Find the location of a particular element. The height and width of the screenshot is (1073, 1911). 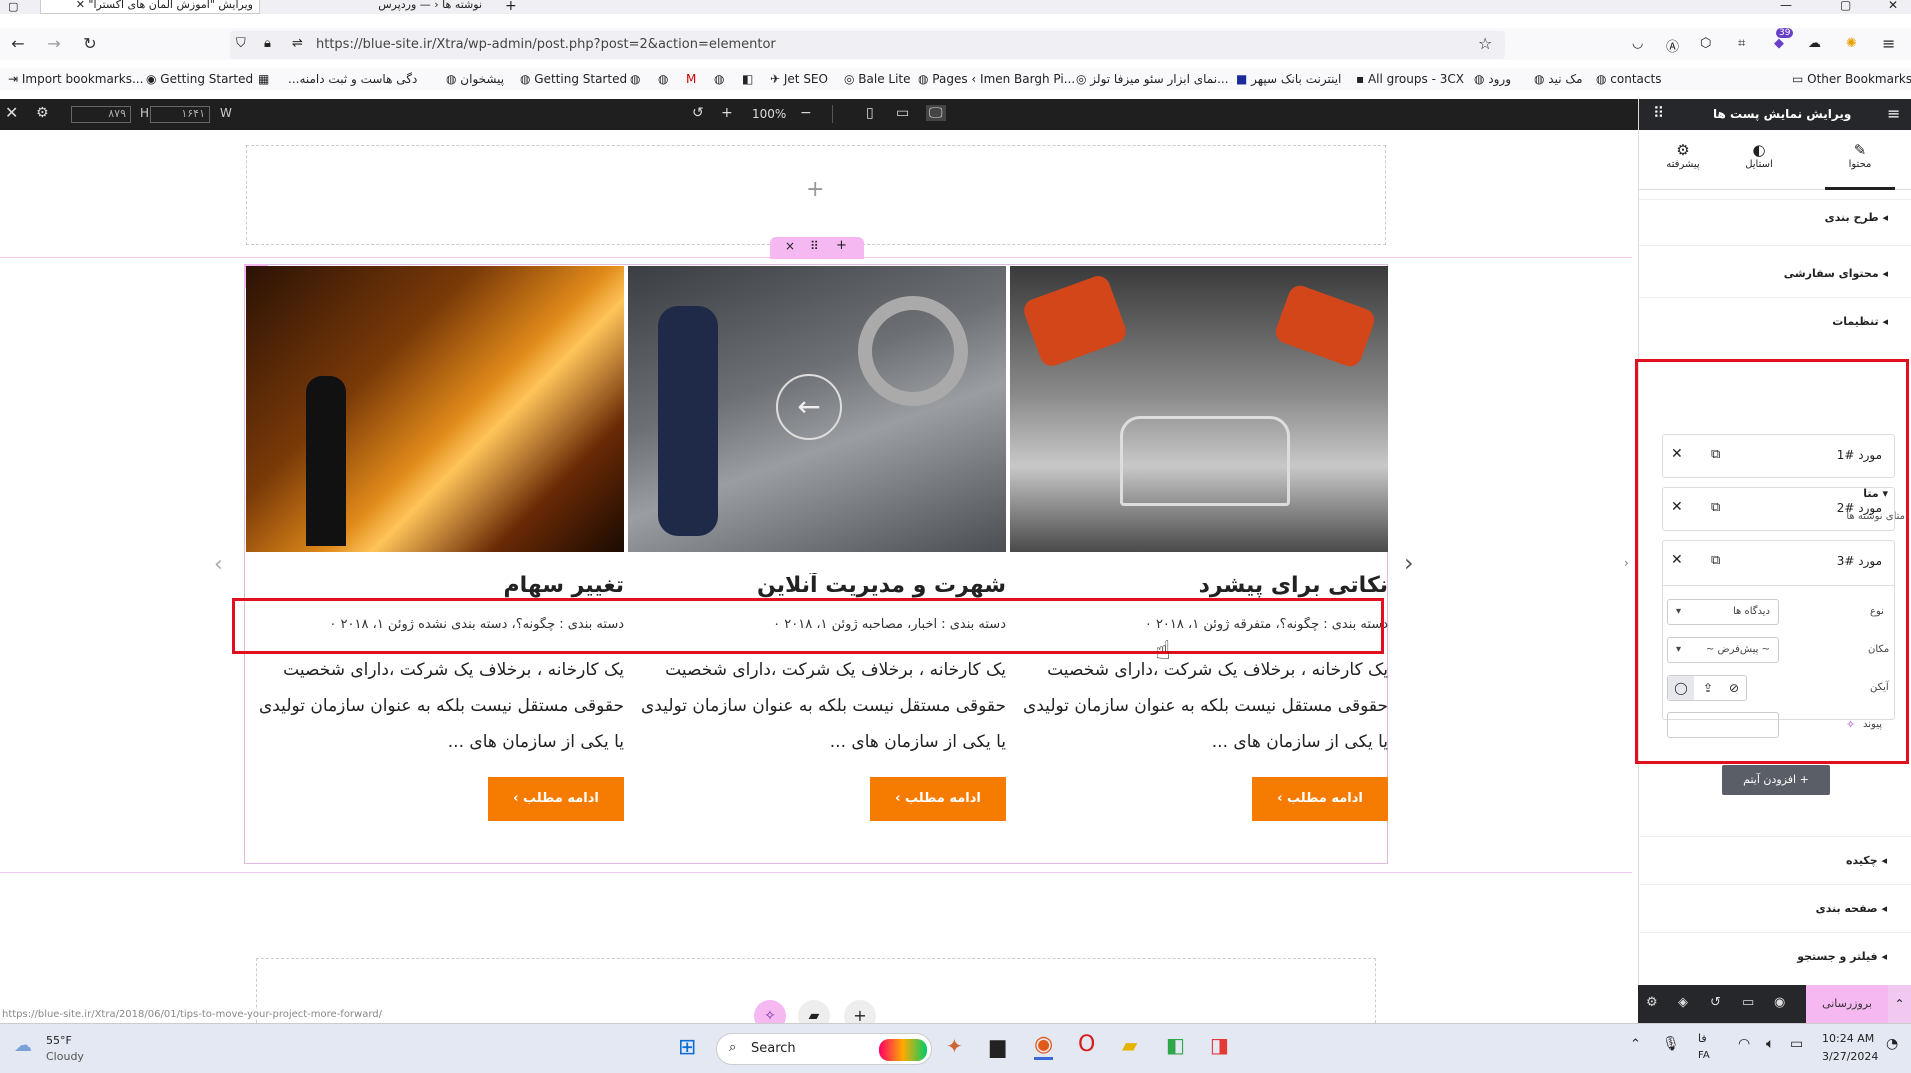

repeater-item: مورد #2 ⧉ ✕ is located at coordinates (1778, 509).